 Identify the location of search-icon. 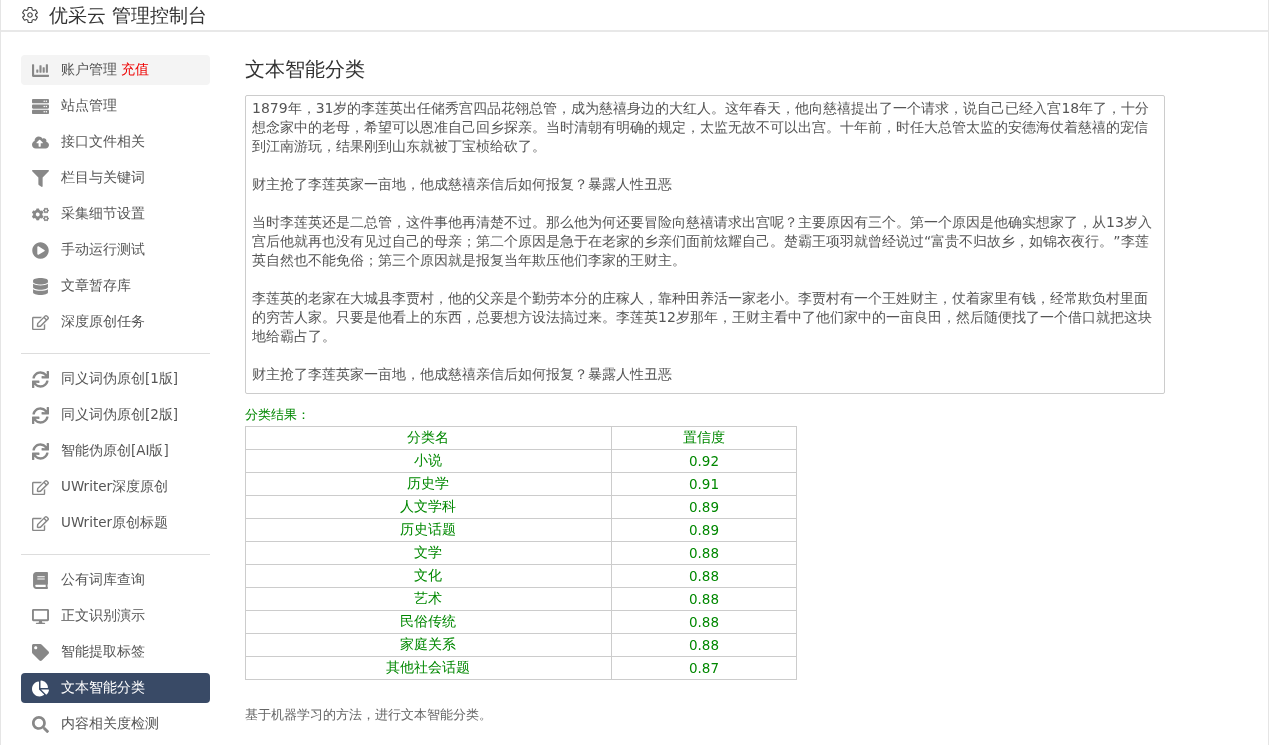
(40, 724).